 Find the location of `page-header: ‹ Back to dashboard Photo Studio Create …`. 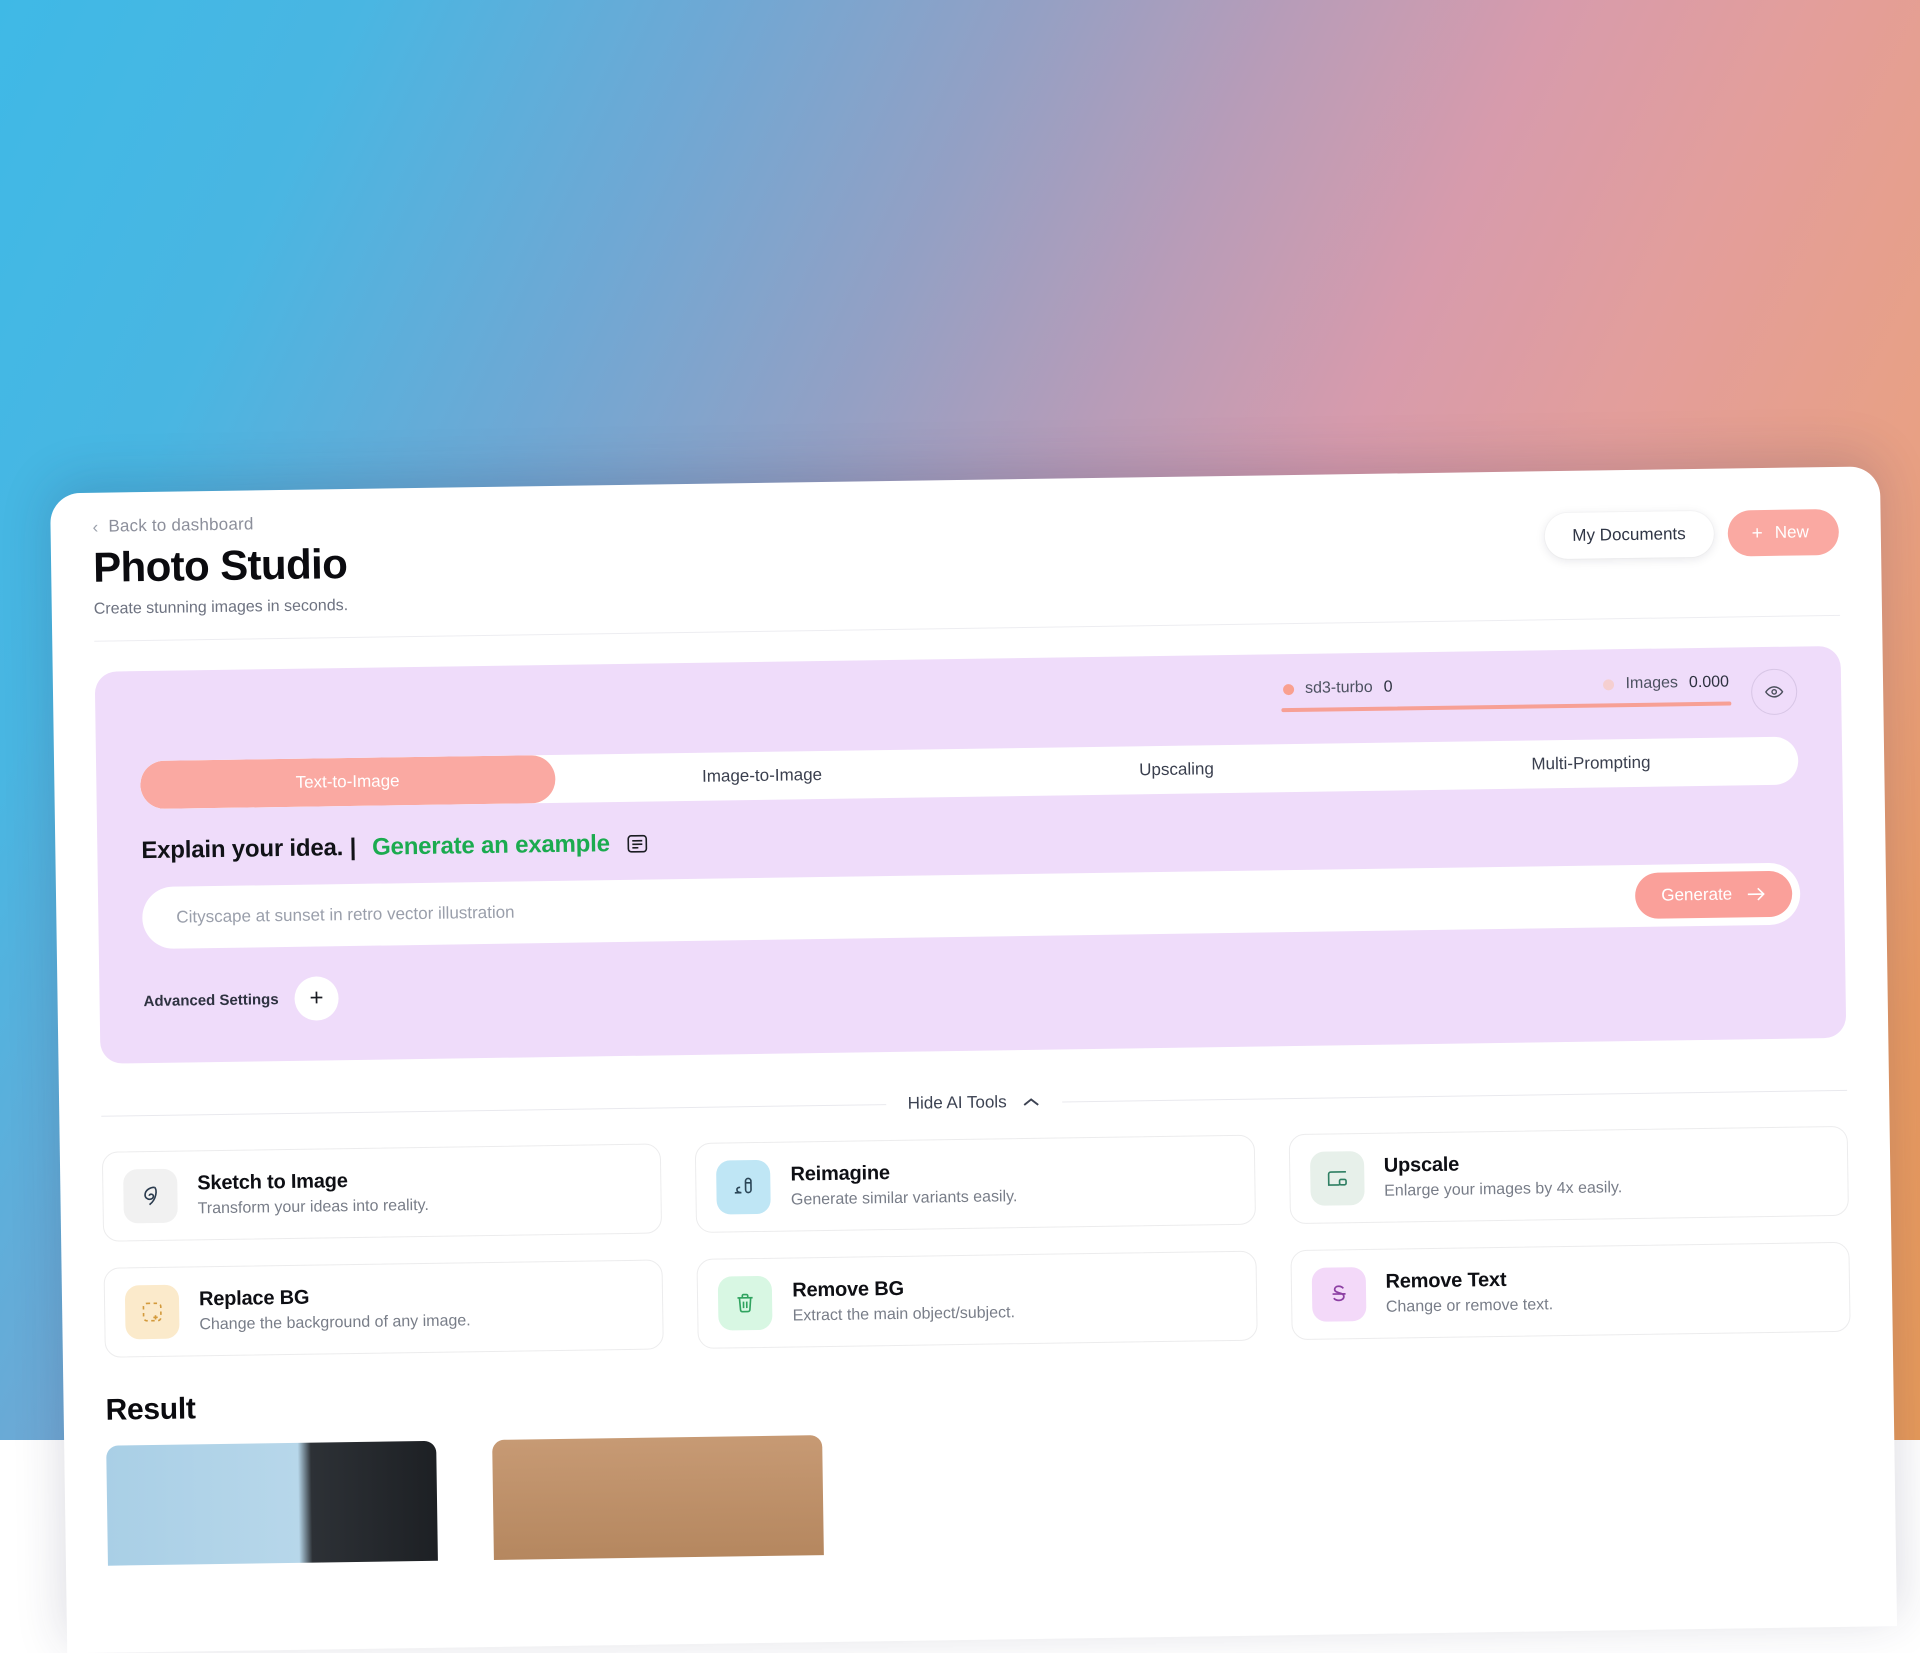

page-header: ‹ Back to dashboard Photo Studio Create … is located at coordinates (966, 554).